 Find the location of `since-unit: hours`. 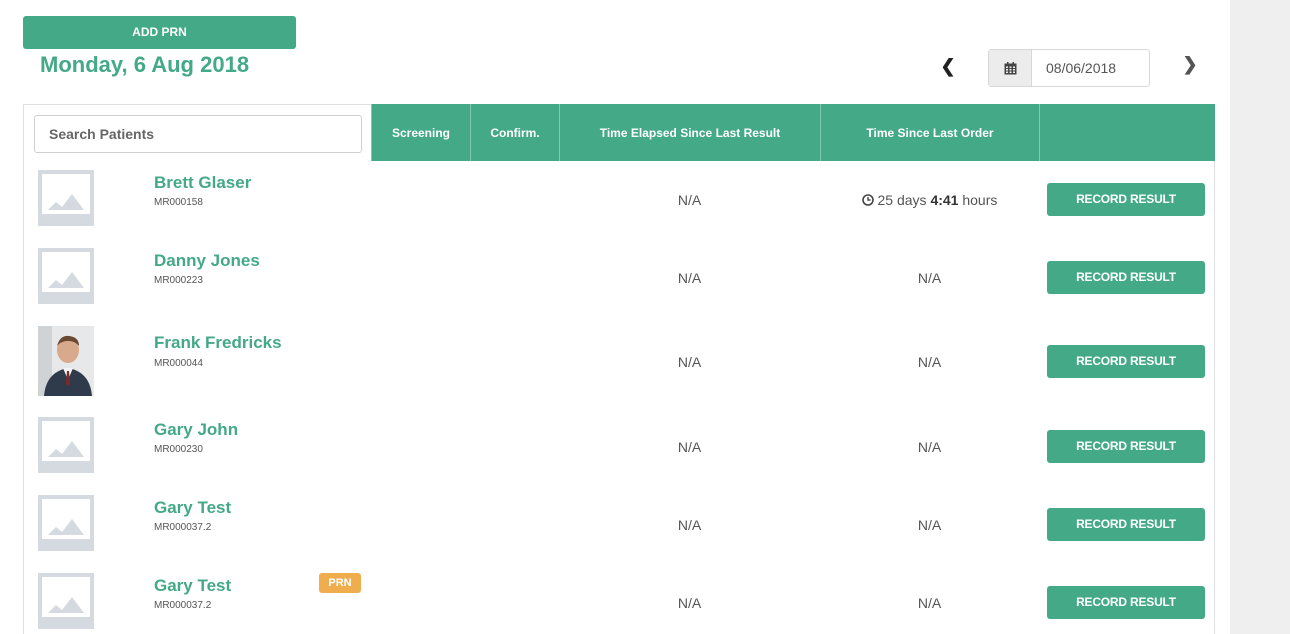

since-unit: hours is located at coordinates (980, 200).